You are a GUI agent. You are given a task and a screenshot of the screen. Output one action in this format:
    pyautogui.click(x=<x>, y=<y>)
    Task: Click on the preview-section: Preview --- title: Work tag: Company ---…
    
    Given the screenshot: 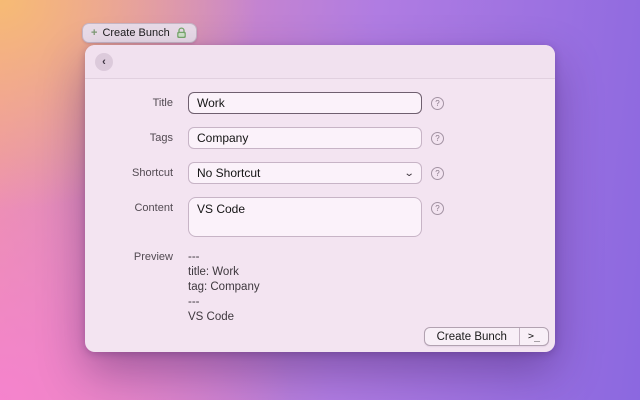 What is the action you would take?
    pyautogui.click(x=320, y=287)
    